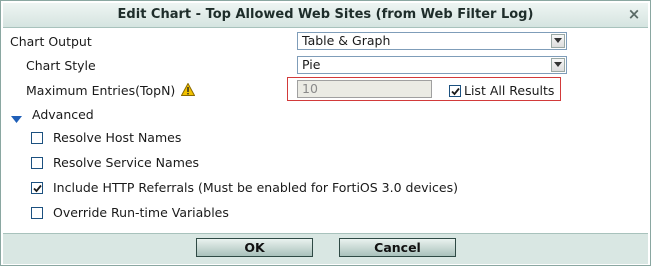  What do you see at coordinates (61, 65) in the screenshot?
I see `chart-style-label: Chart Style` at bounding box center [61, 65].